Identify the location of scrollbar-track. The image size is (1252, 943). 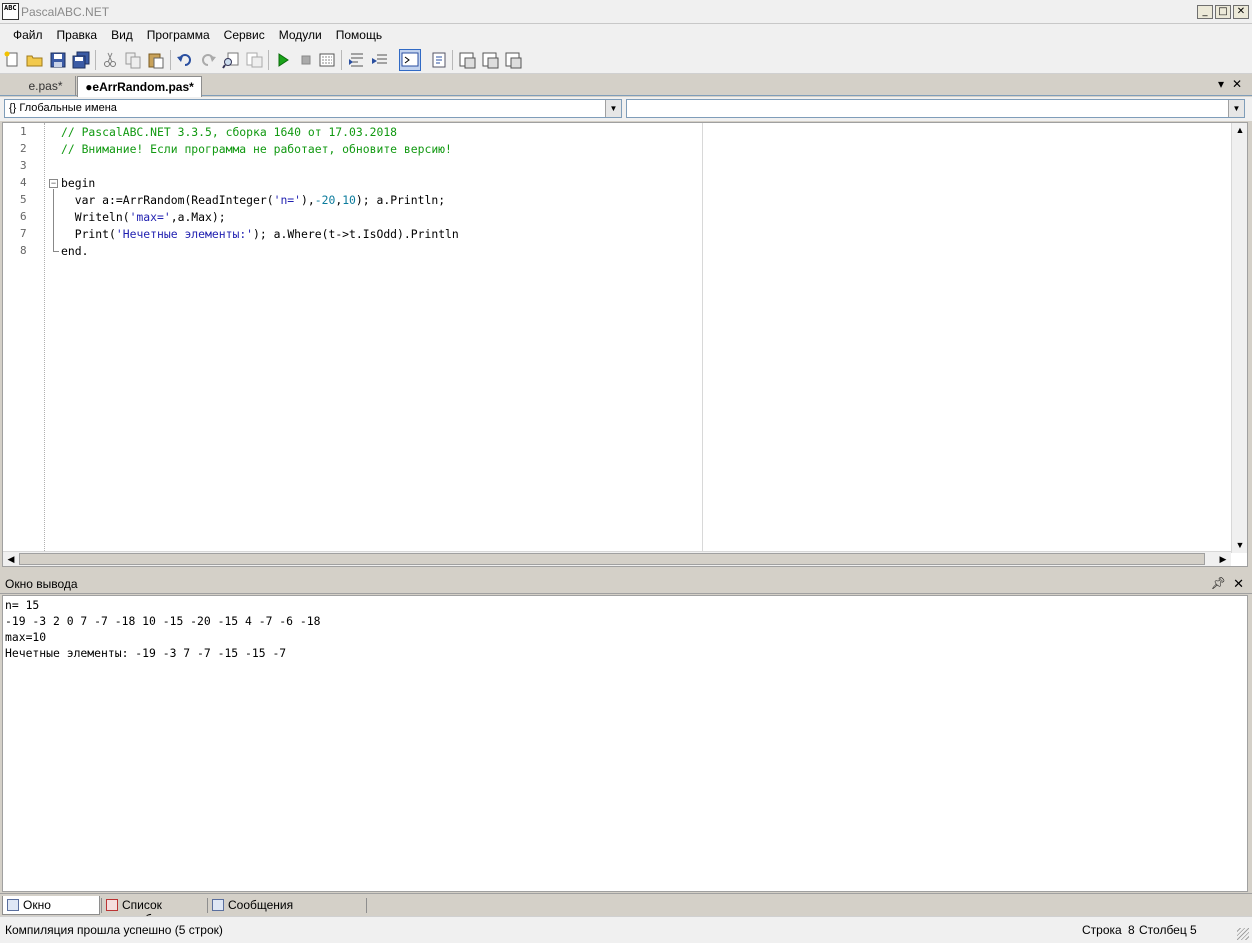
(1239, 338).